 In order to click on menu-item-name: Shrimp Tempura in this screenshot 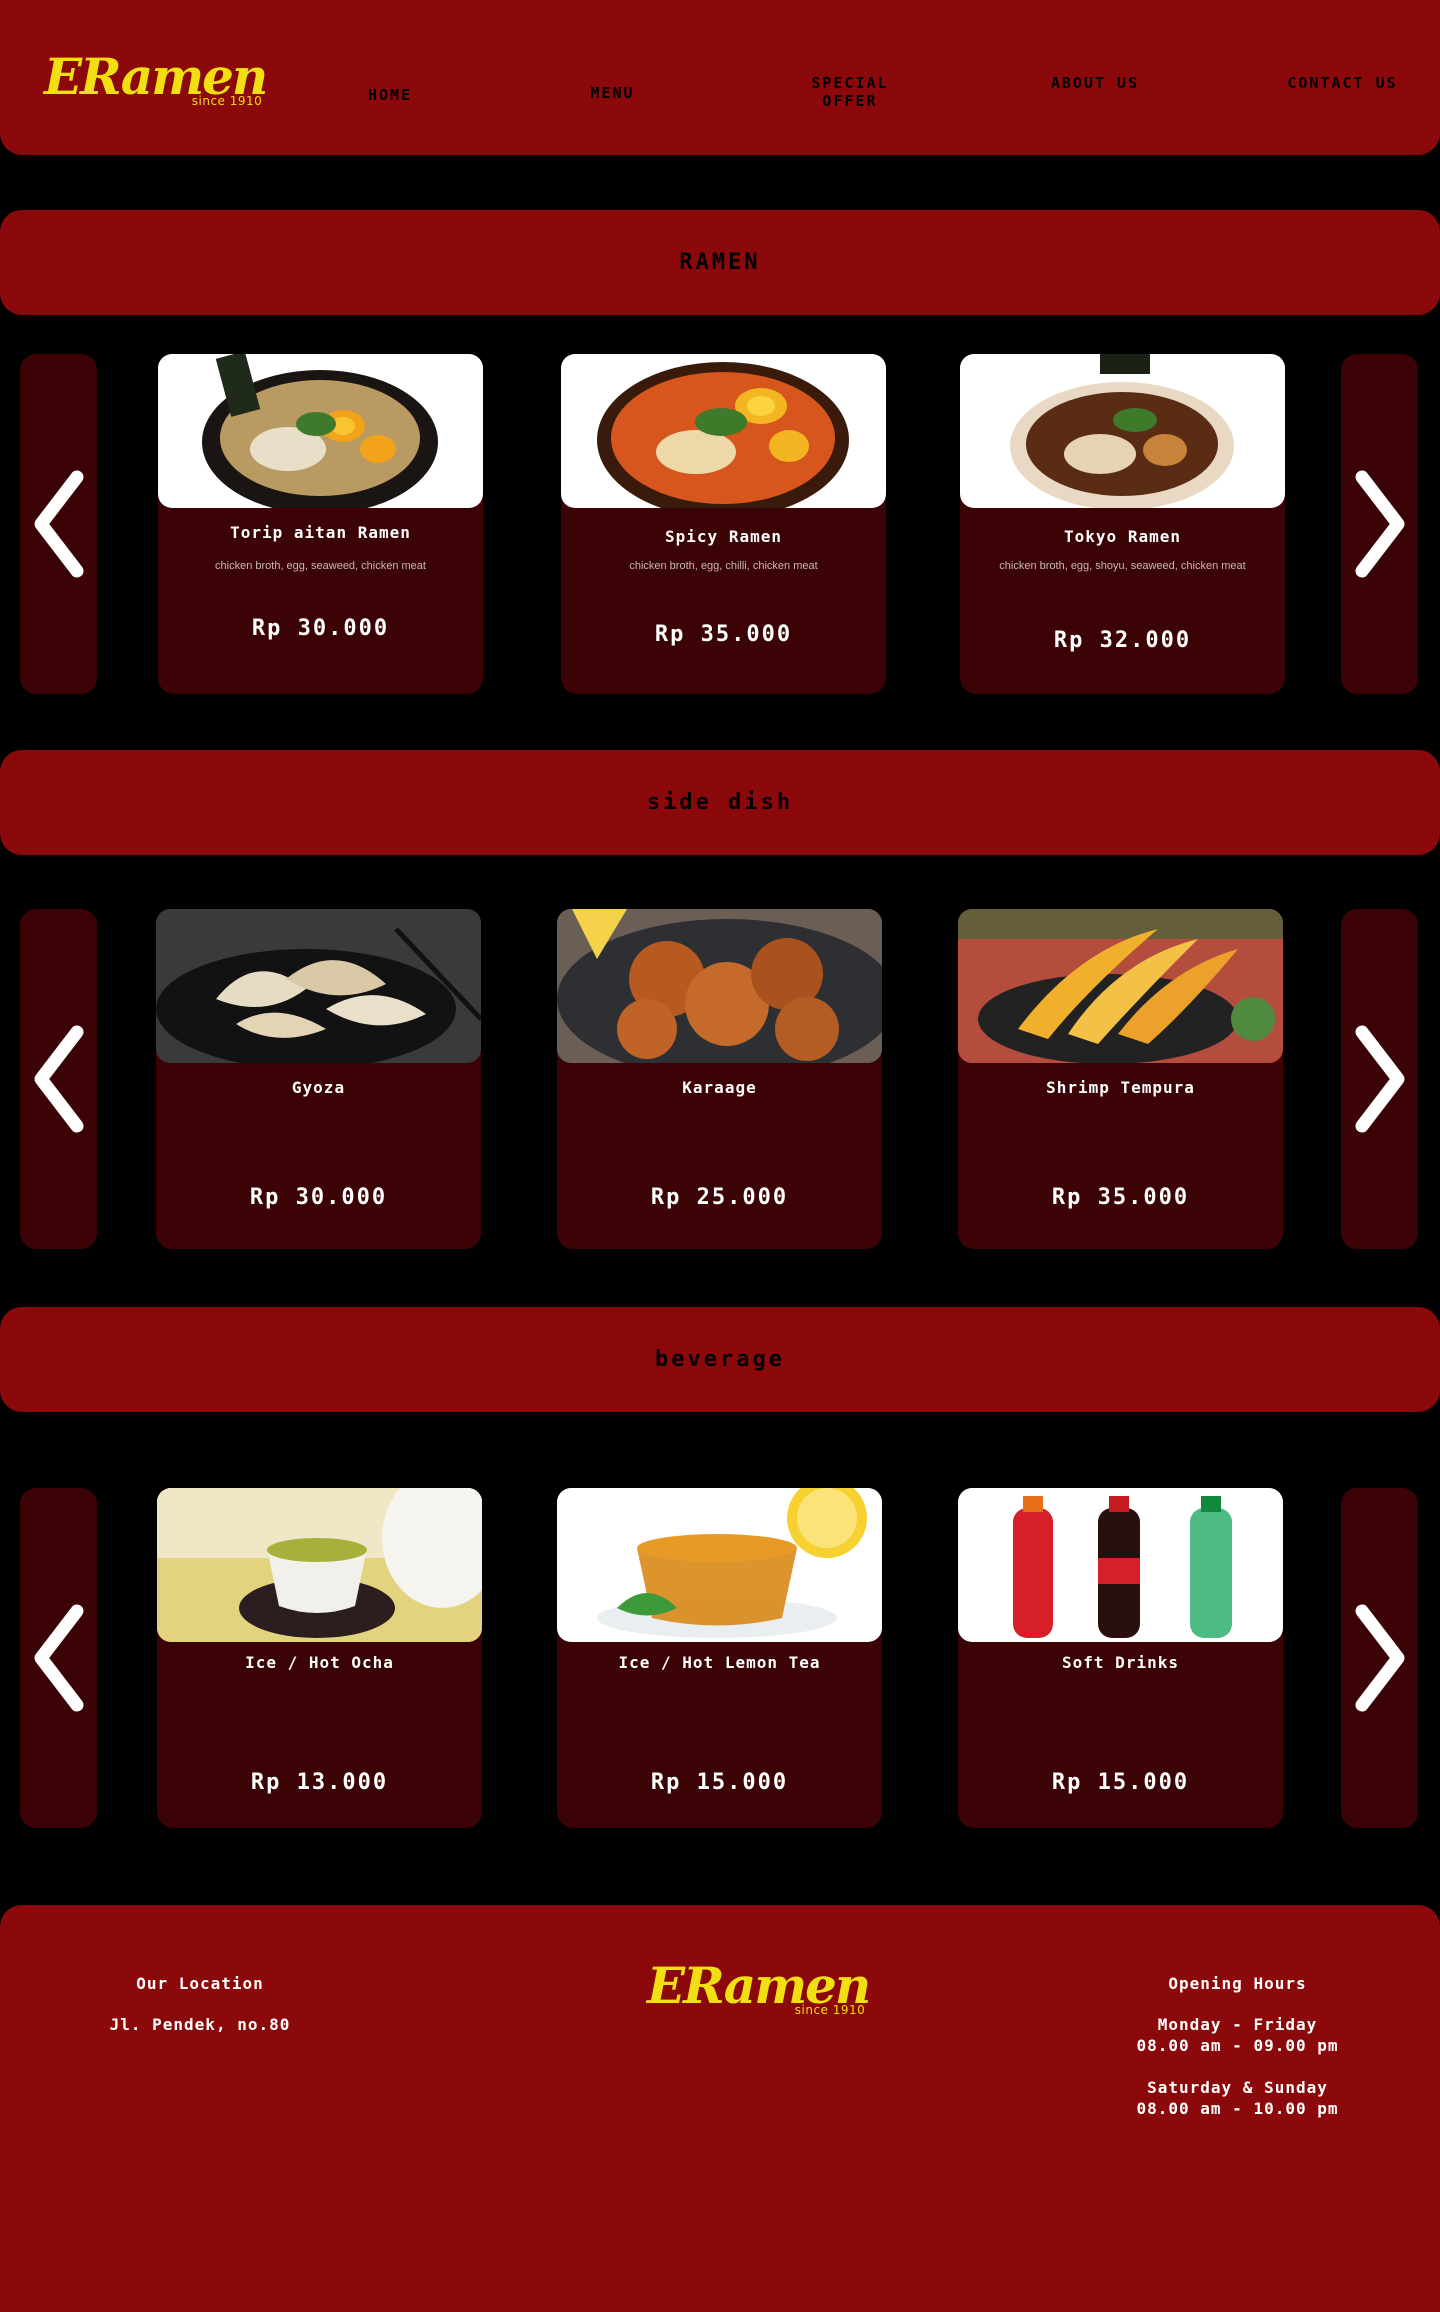, I will do `click(1120, 1087)`.